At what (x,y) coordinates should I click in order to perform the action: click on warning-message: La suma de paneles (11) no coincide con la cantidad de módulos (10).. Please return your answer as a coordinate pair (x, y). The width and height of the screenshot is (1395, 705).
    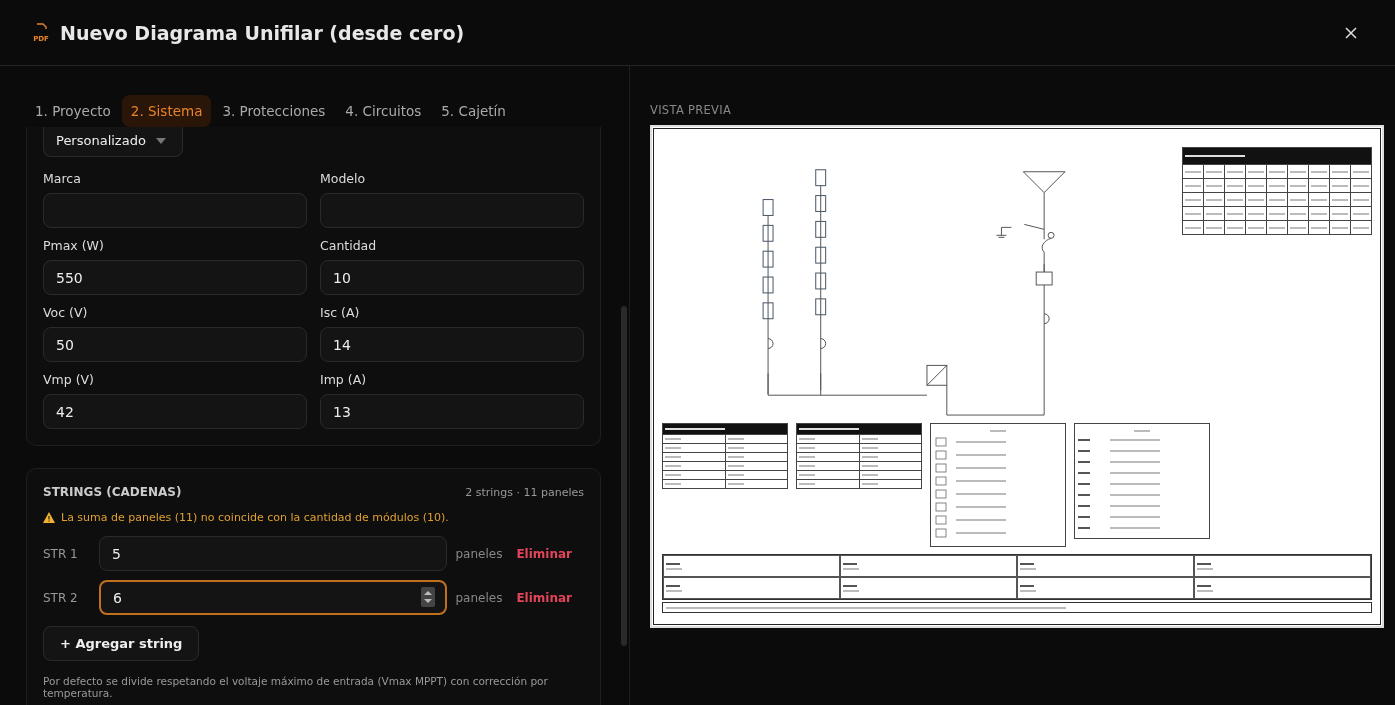
    Looking at the image, I should click on (255, 517).